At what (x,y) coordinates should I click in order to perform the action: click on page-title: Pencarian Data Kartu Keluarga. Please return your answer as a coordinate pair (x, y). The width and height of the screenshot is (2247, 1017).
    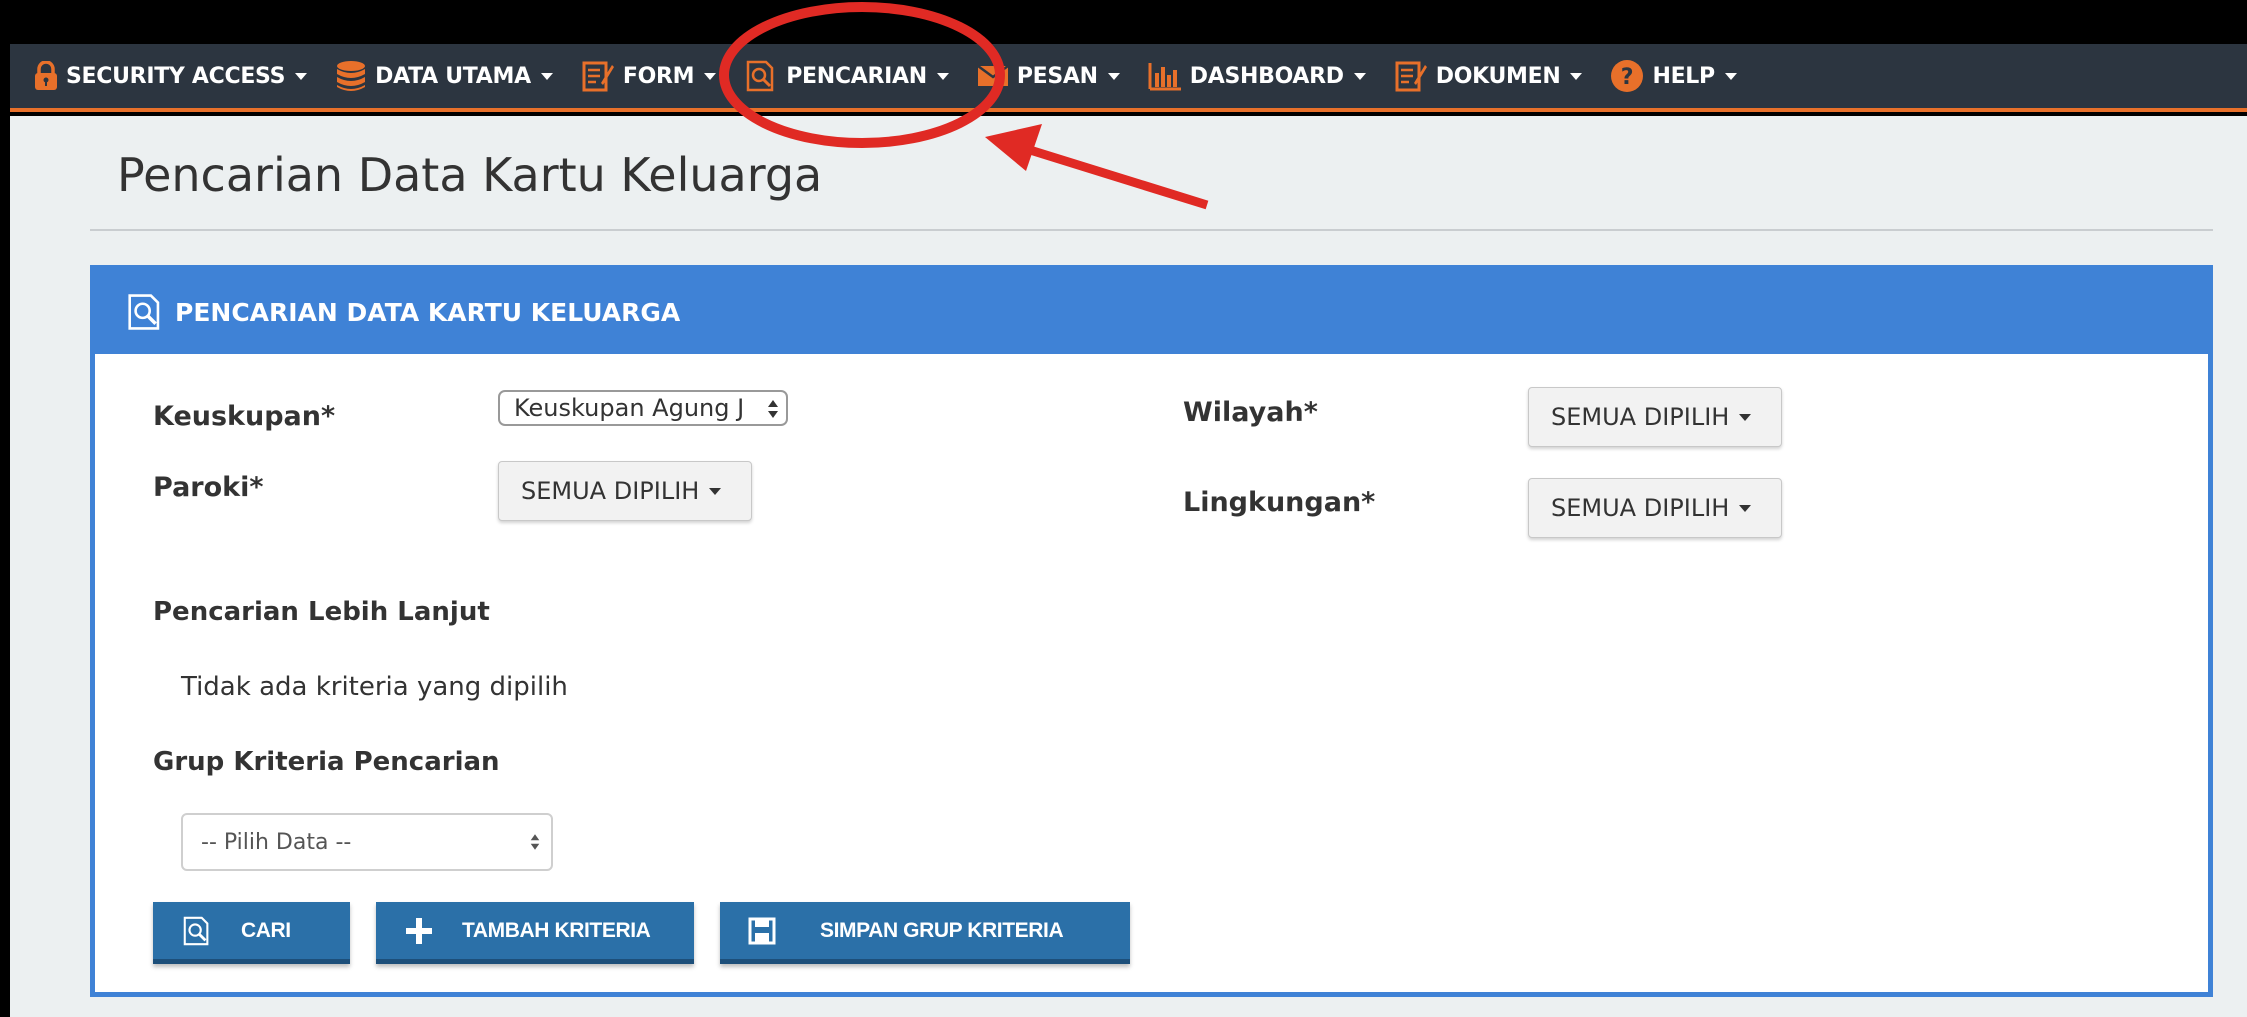
    Looking at the image, I should click on (470, 175).